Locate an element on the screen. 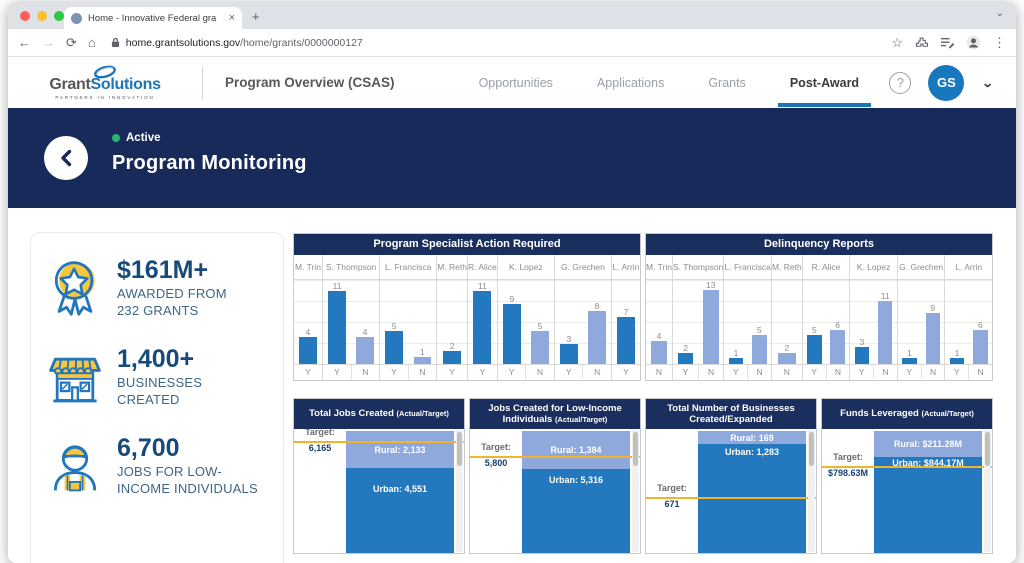  chart-group: L. Arrin 7 Y is located at coordinates (625, 317).